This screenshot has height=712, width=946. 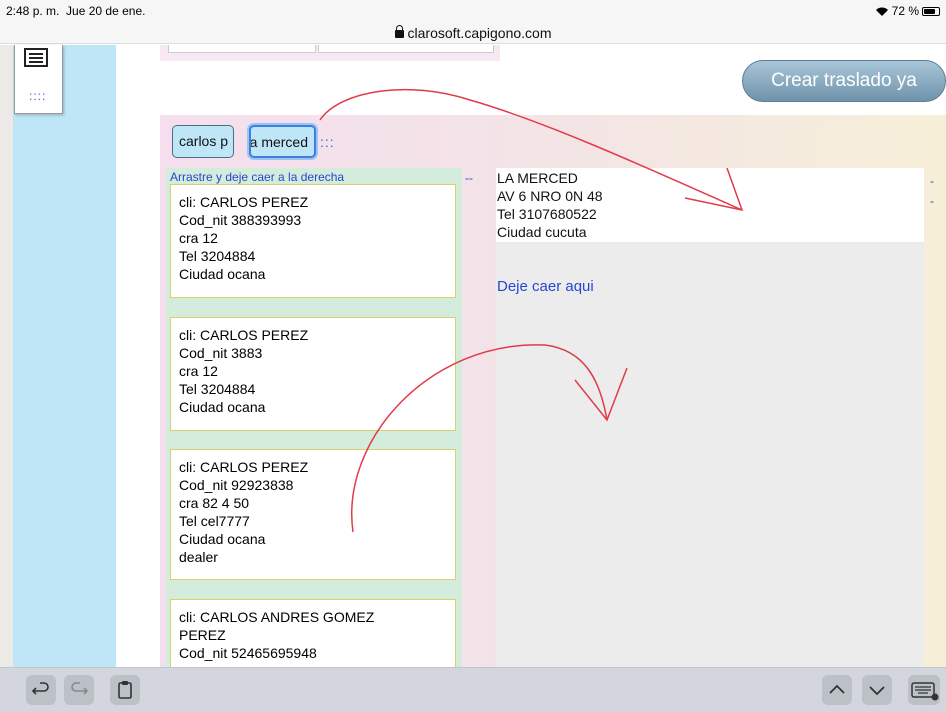 I want to click on next-field-button, so click(x=877, y=690).